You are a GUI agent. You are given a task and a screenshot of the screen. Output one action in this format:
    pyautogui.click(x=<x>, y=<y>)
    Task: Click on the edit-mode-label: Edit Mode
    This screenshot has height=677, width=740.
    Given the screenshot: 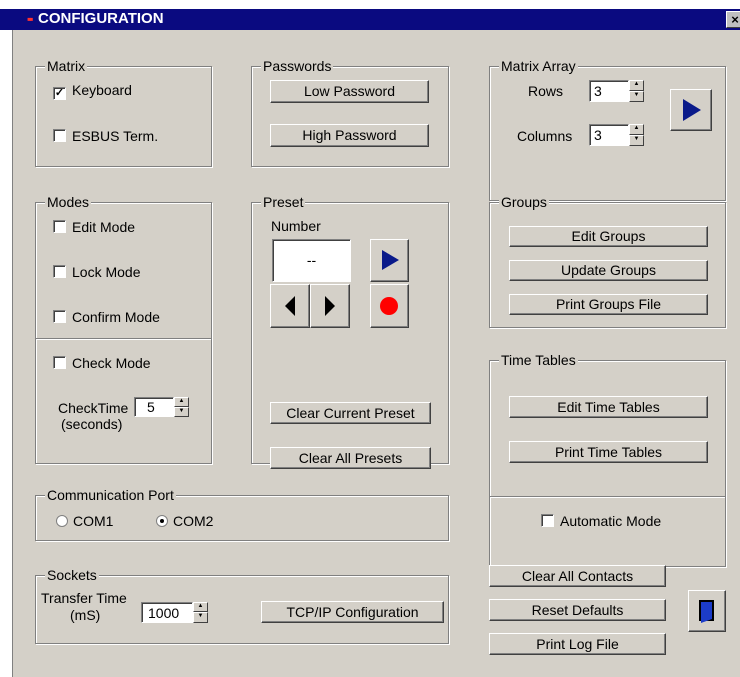 What is the action you would take?
    pyautogui.click(x=104, y=227)
    